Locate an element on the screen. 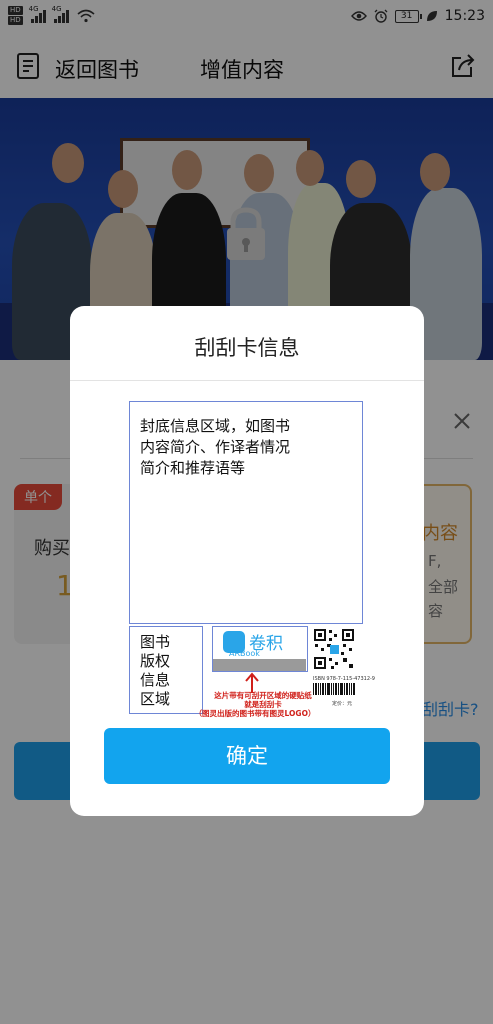  isbn-text: ISBN 978-7-115-47312-9 is located at coordinates (344, 679).